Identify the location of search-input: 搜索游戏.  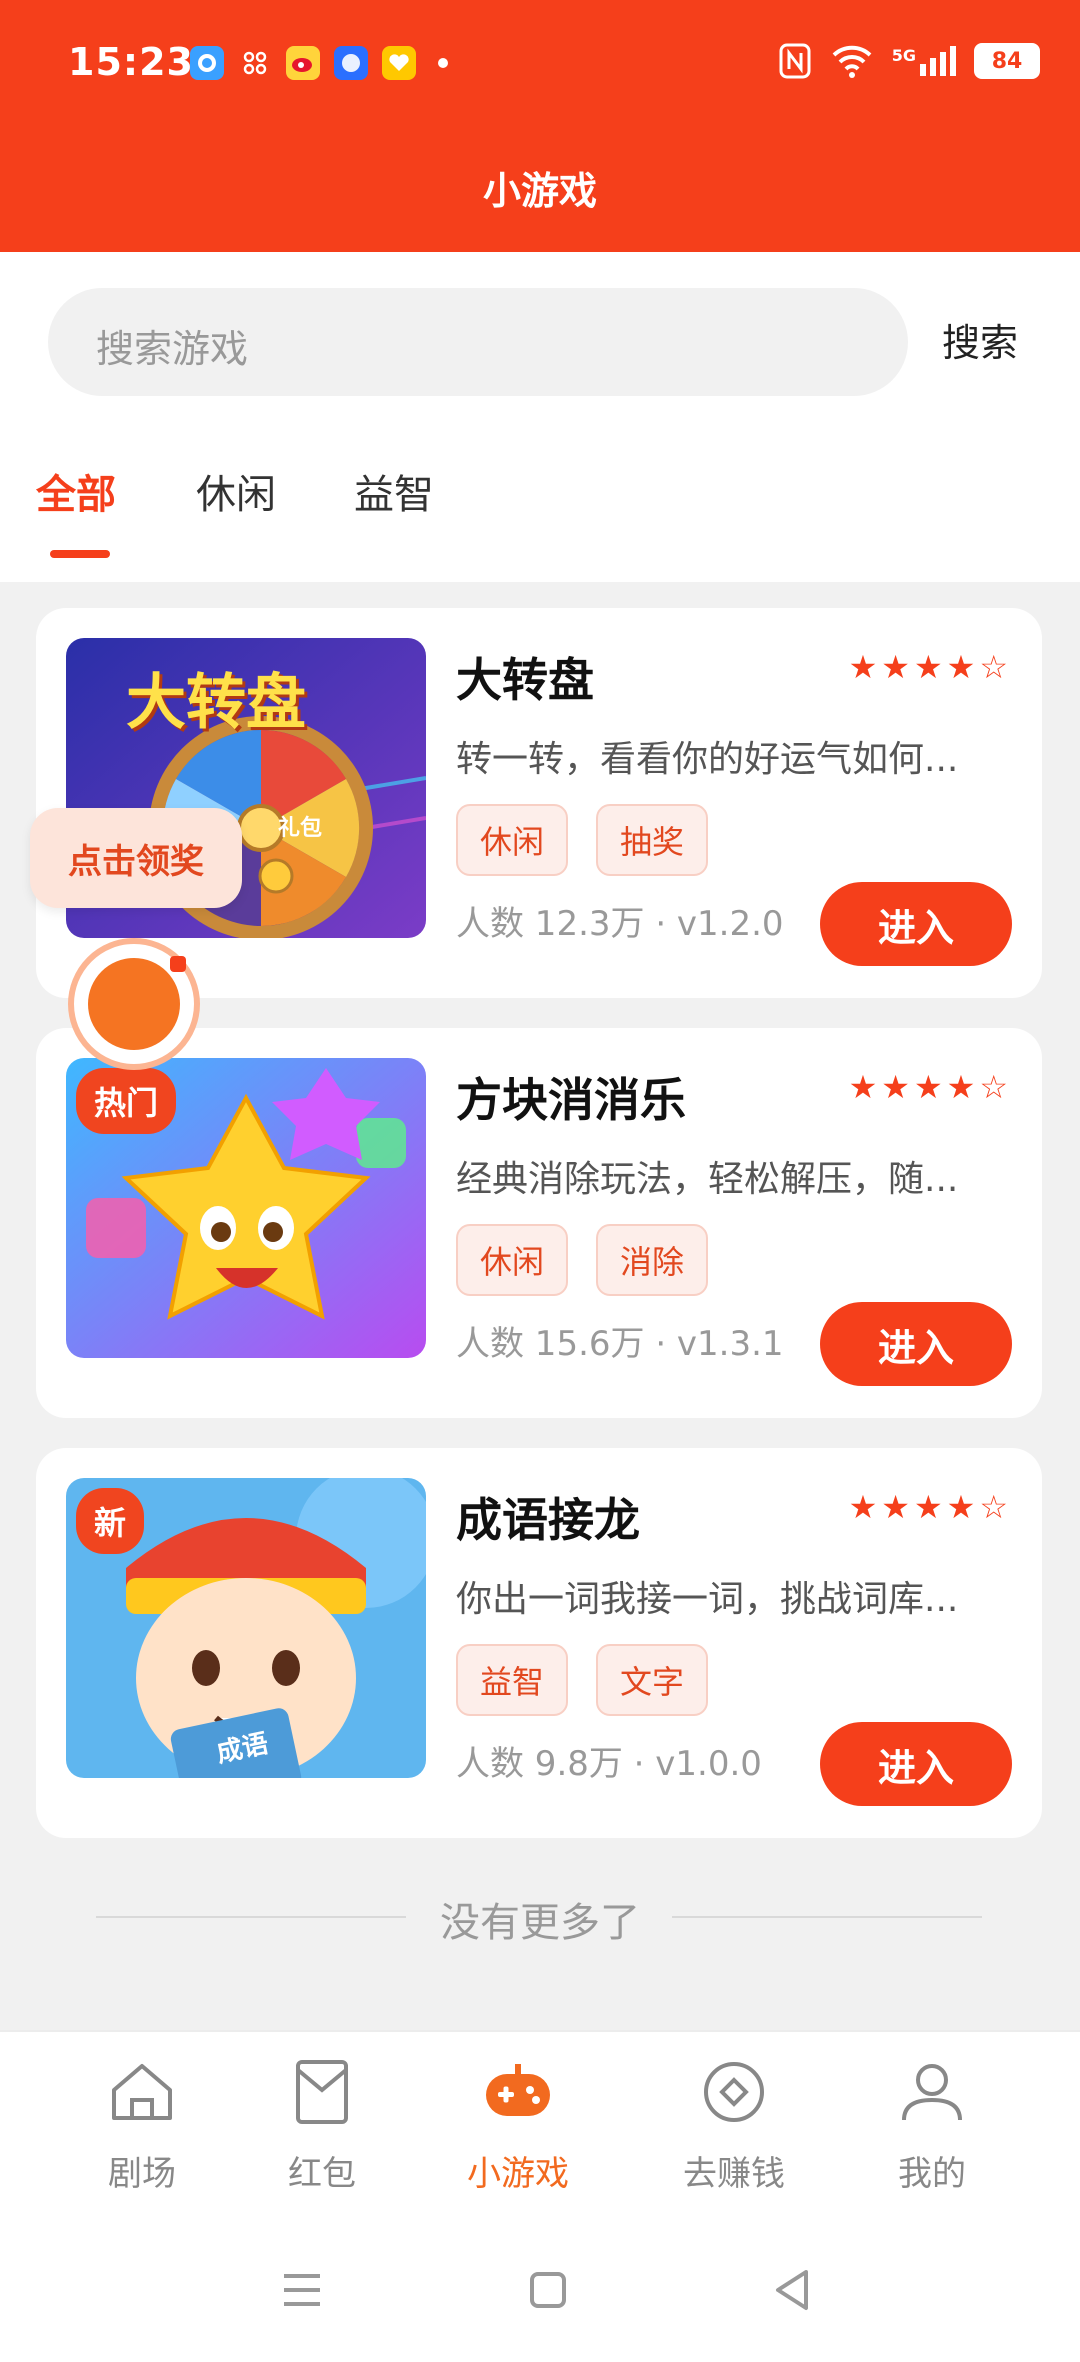
(478, 342).